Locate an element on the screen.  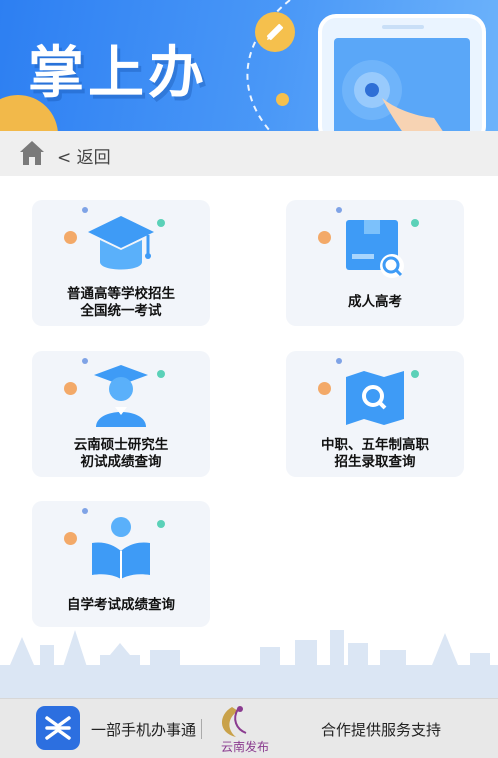
id-card-search-icon is located at coordinates (375, 249).